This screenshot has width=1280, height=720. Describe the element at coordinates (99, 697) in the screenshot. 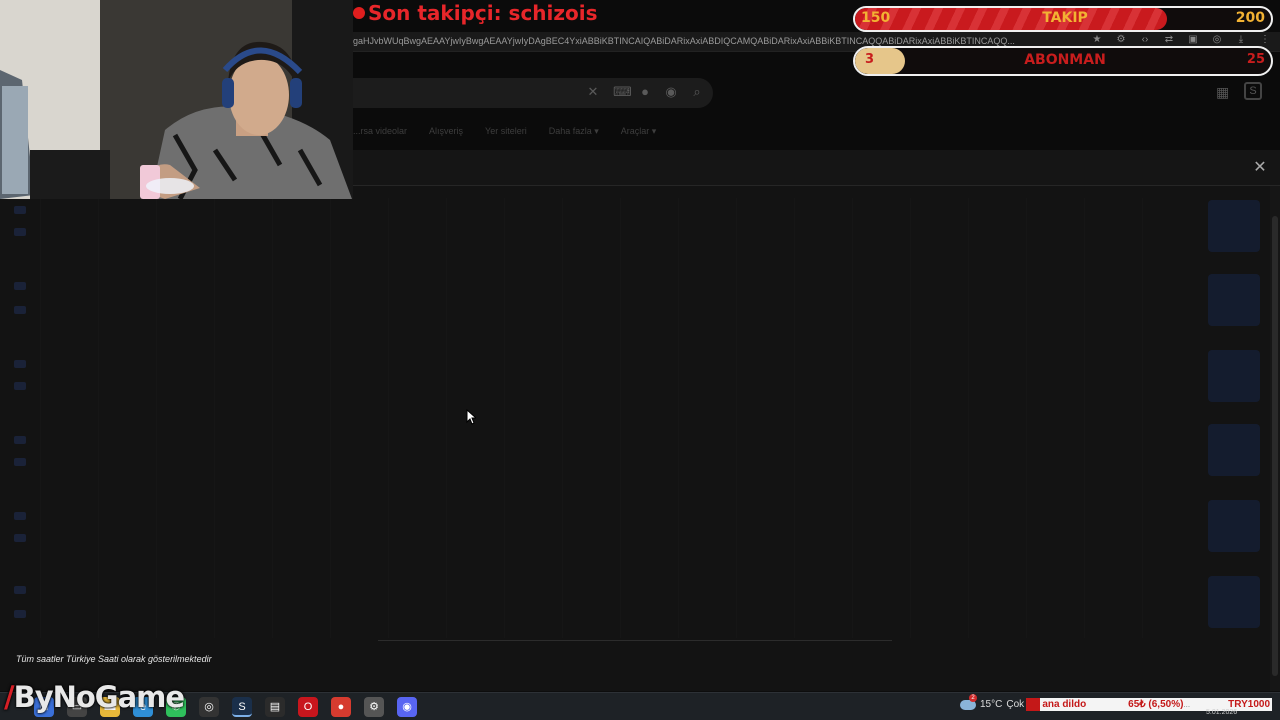

I see `sponsor-name: ByNoGame` at that location.